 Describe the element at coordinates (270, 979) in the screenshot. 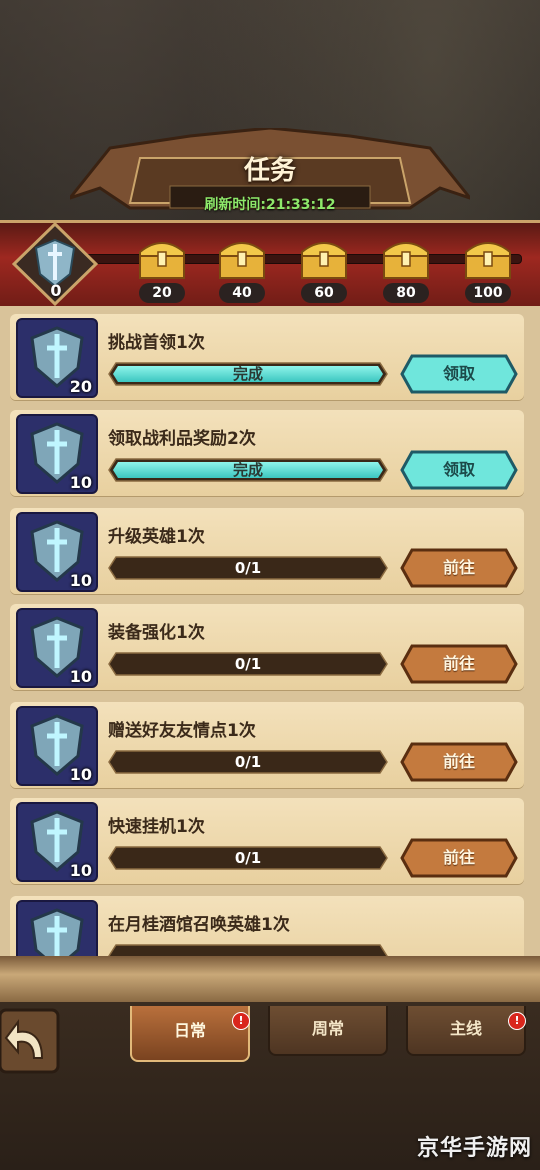

I see `bottom-frame` at that location.